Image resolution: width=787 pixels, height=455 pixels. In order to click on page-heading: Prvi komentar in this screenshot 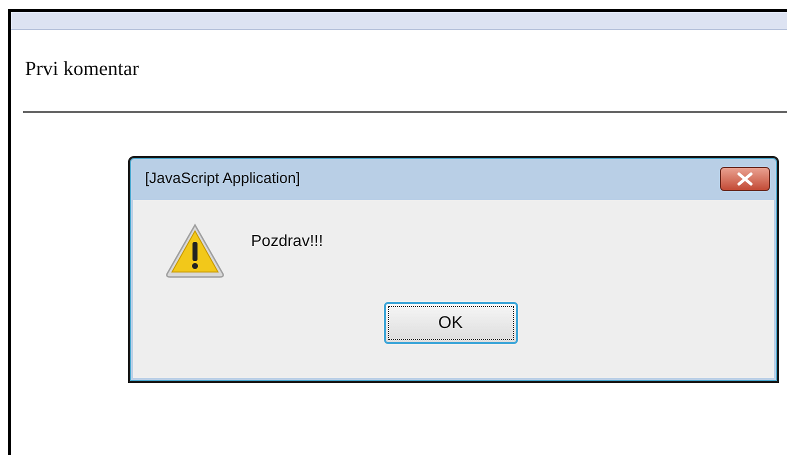, I will do `click(82, 69)`.